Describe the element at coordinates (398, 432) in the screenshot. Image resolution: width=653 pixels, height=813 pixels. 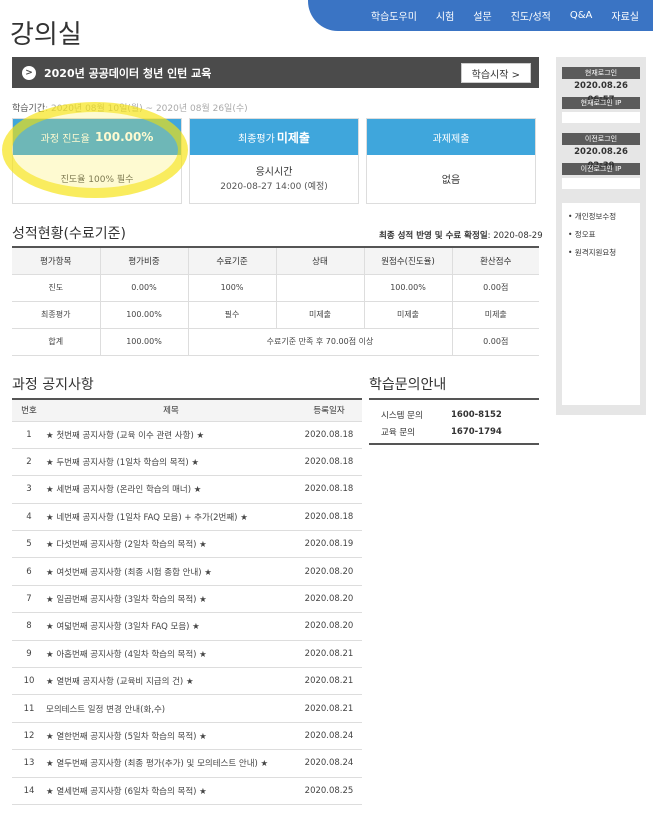
I see `inquiry-label: 교육 문의` at that location.